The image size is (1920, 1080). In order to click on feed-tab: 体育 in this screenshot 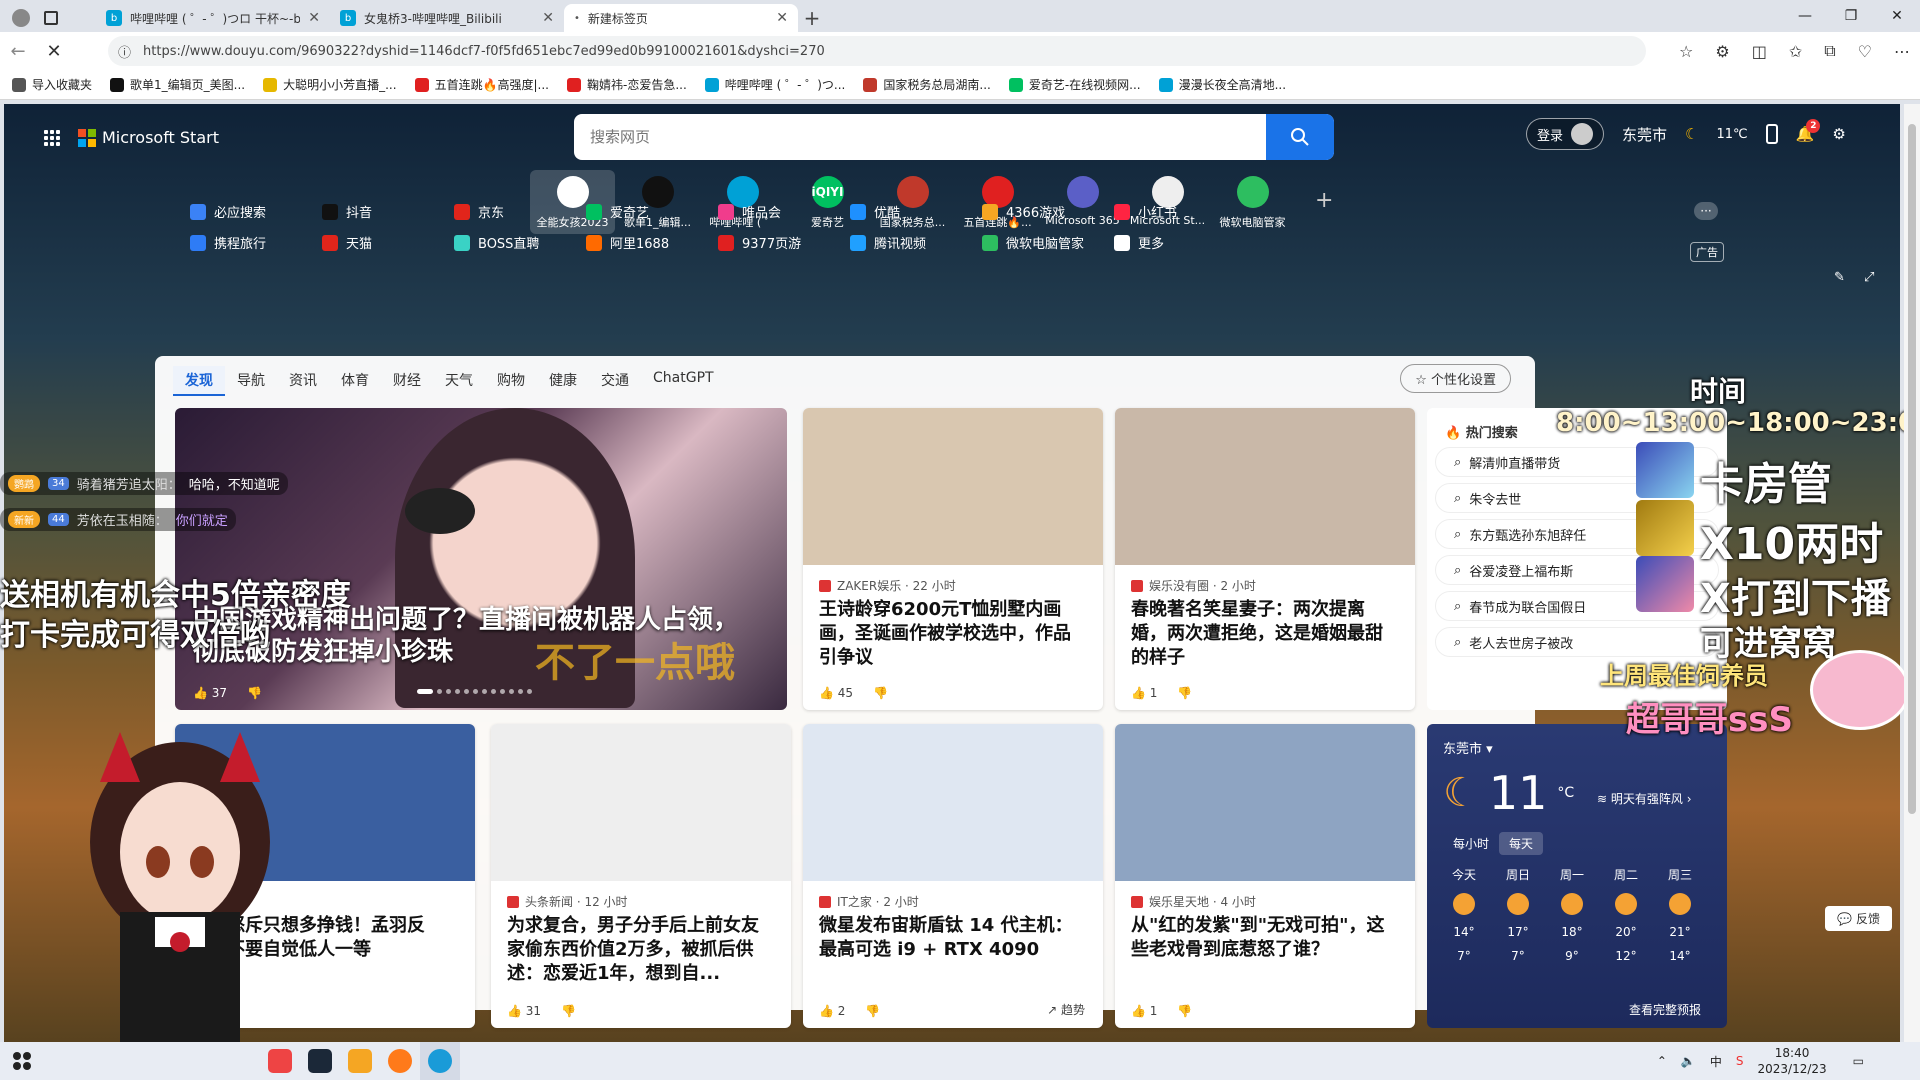, I will do `click(355, 381)`.